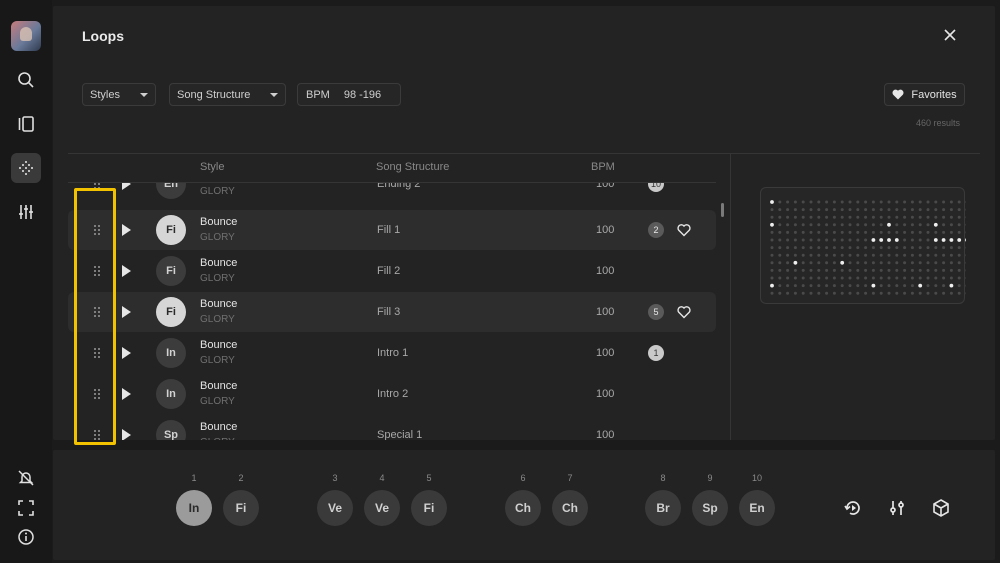 This screenshot has height=563, width=1000. I want to click on loop-refresh-icon, so click(853, 508).